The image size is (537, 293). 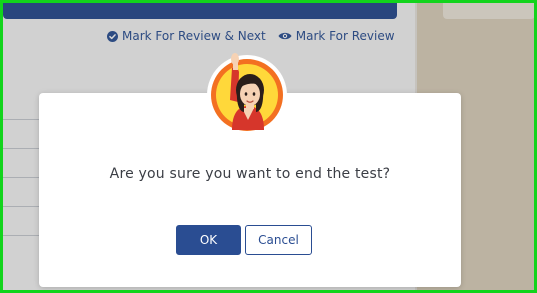 I want to click on dialog-question: Are you sure you want to end the test?, so click(x=250, y=174).